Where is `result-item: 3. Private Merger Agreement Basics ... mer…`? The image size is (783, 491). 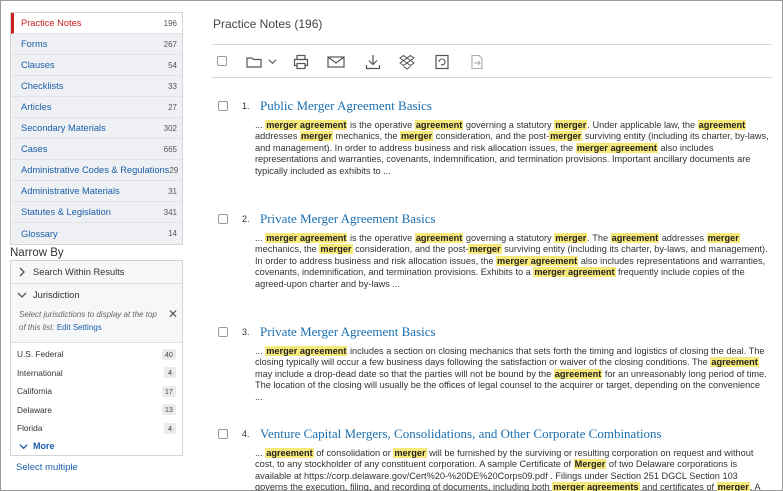
result-item: 3. Private Merger Agreement Basics ... mer… is located at coordinates (492, 363).